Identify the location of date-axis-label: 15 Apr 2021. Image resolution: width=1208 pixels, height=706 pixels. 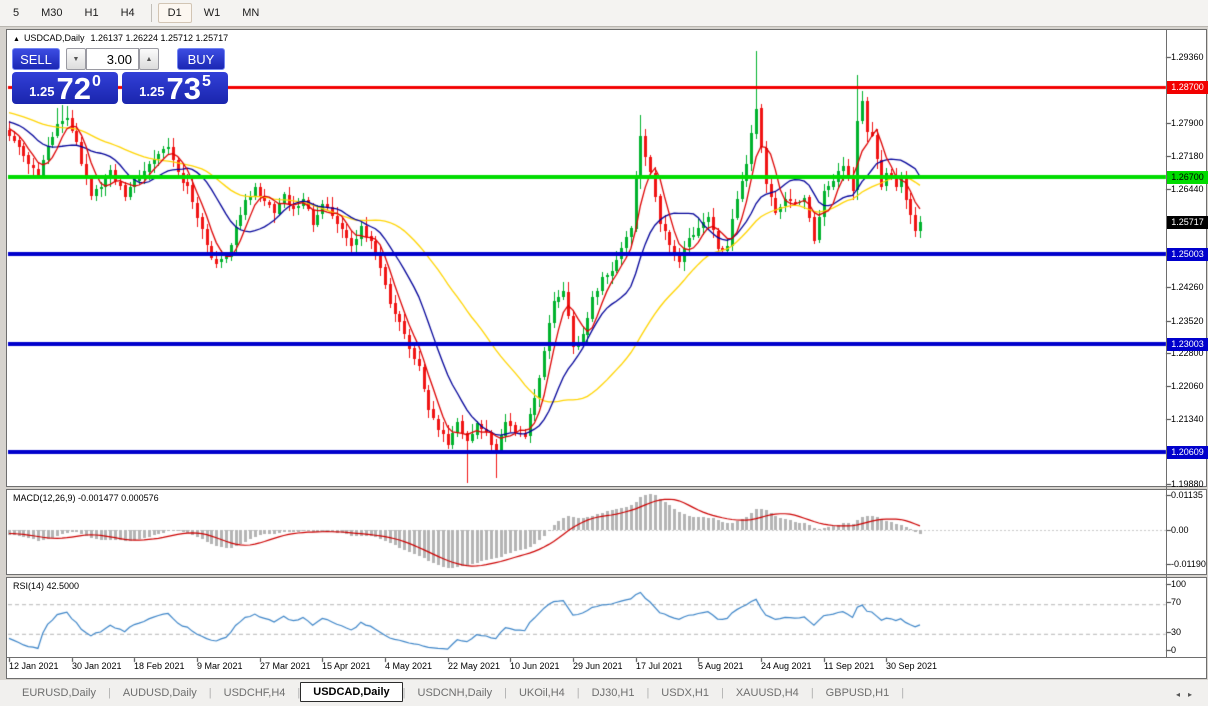
(346, 666).